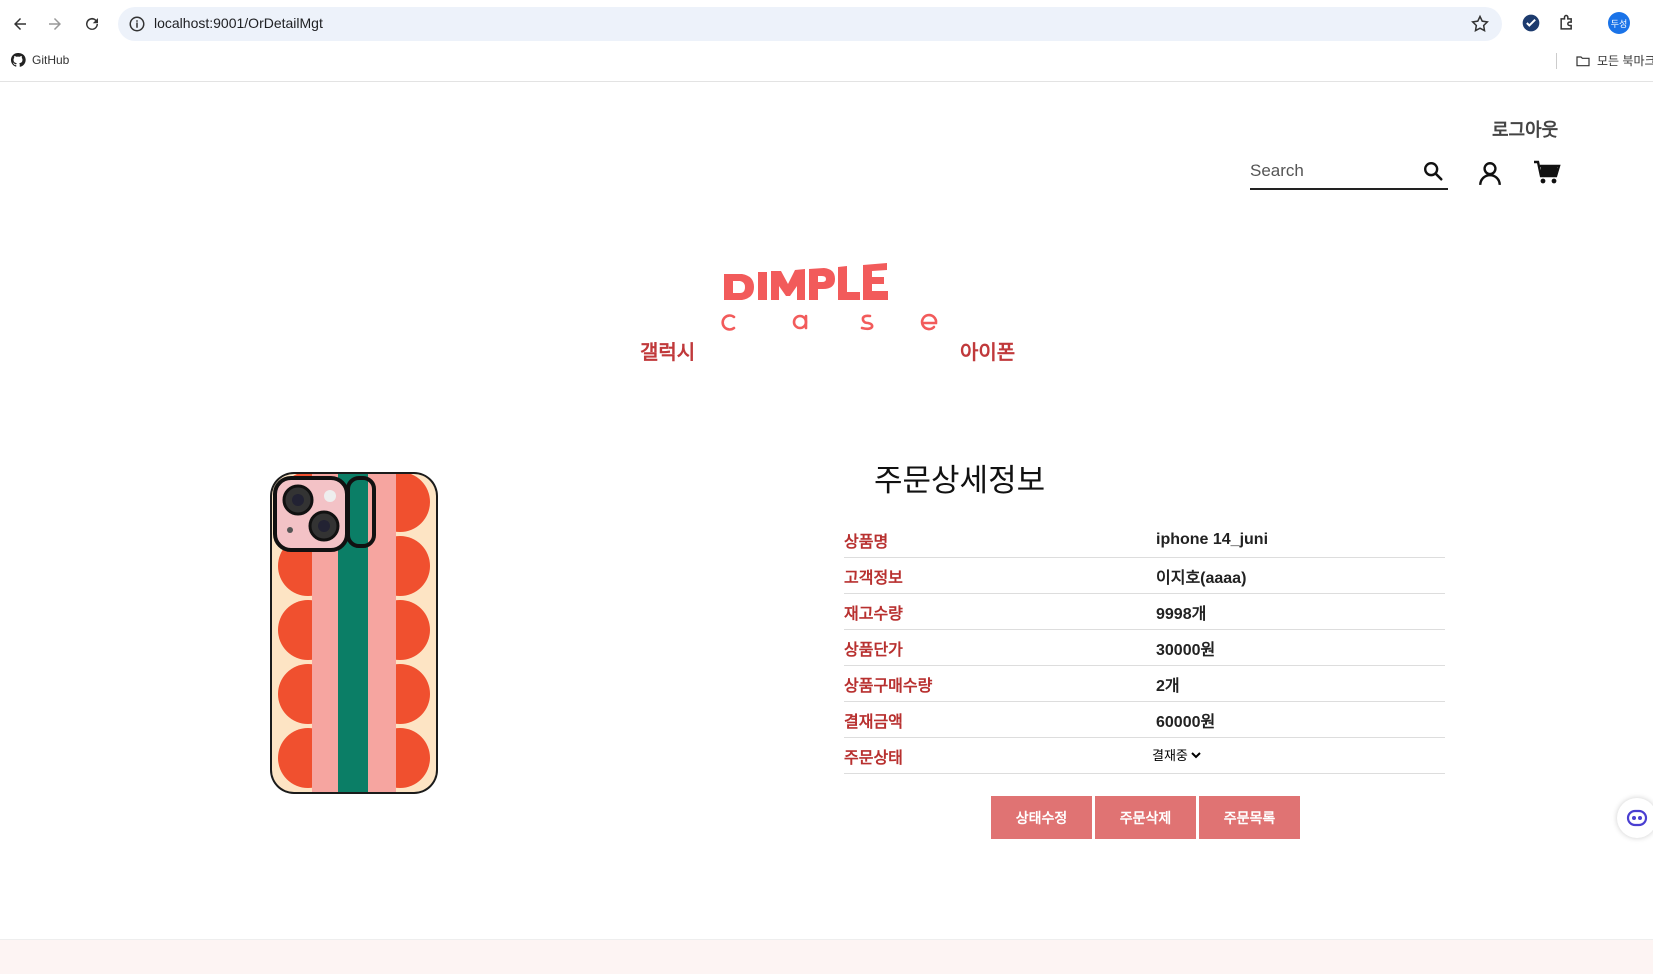 Image resolution: width=1653 pixels, height=974 pixels. What do you see at coordinates (1000, 647) in the screenshot?
I see `row-label: 상품단가` at bounding box center [1000, 647].